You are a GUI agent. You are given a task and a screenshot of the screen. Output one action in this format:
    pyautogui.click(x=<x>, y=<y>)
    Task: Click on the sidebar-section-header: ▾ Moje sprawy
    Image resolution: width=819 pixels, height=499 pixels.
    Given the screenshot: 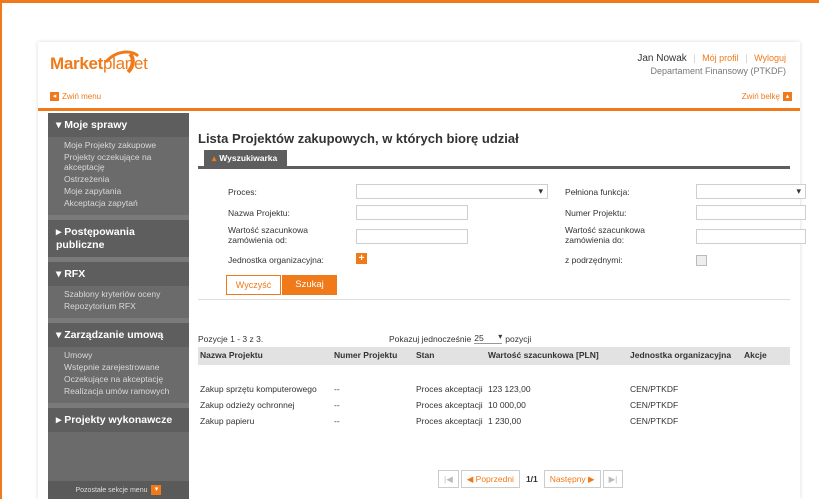 What is the action you would take?
    pyautogui.click(x=118, y=125)
    